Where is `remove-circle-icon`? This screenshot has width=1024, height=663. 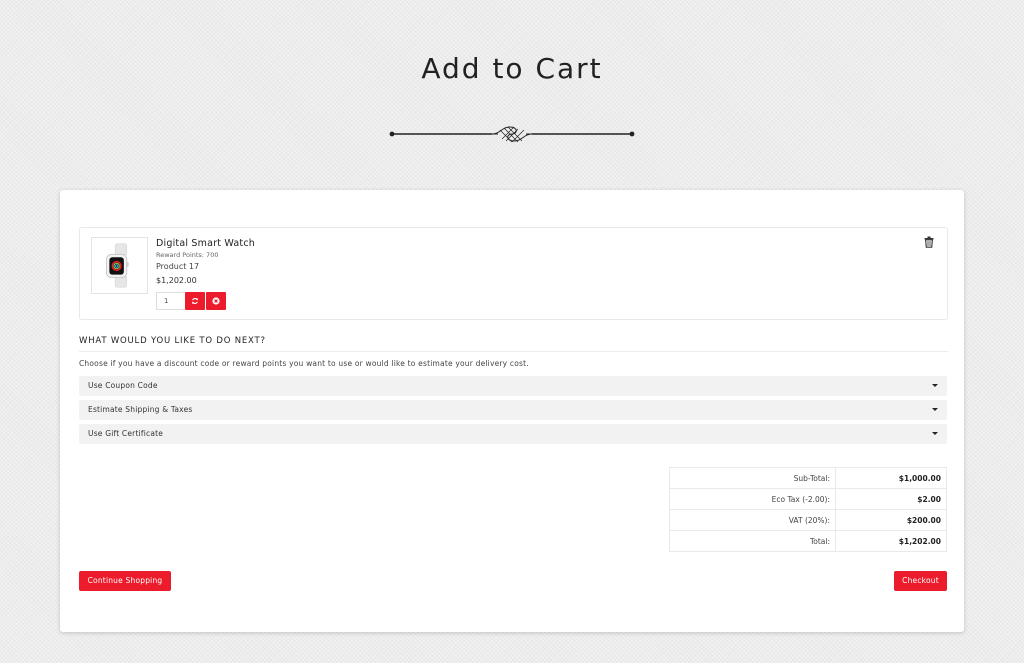 remove-circle-icon is located at coordinates (216, 301).